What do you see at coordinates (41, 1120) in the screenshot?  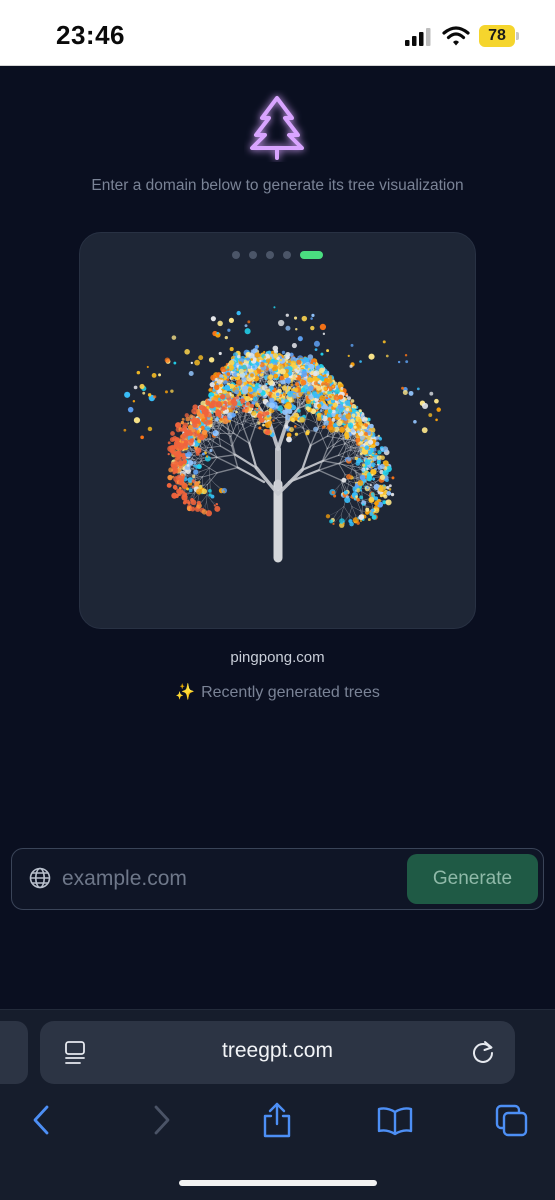 I see `back-icon` at bounding box center [41, 1120].